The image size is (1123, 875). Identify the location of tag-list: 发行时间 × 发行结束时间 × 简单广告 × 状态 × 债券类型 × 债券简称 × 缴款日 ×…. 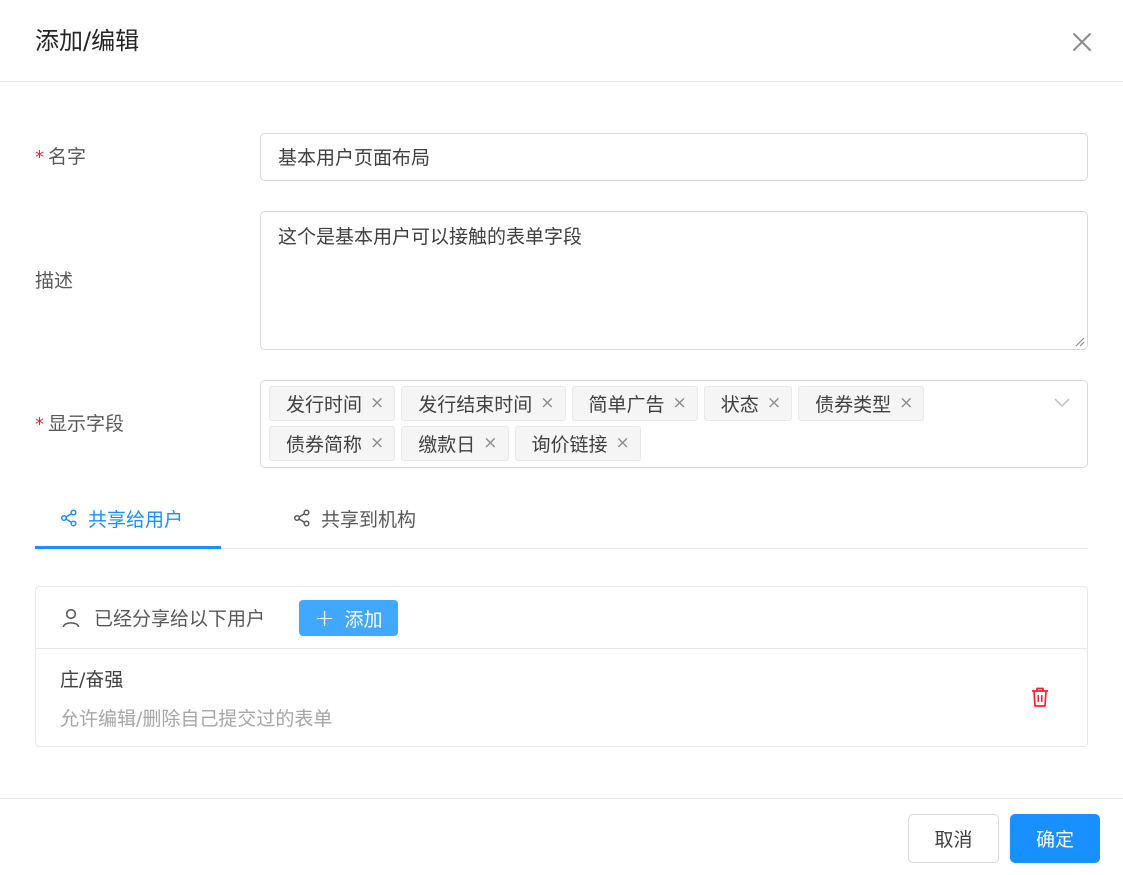
(659, 423).